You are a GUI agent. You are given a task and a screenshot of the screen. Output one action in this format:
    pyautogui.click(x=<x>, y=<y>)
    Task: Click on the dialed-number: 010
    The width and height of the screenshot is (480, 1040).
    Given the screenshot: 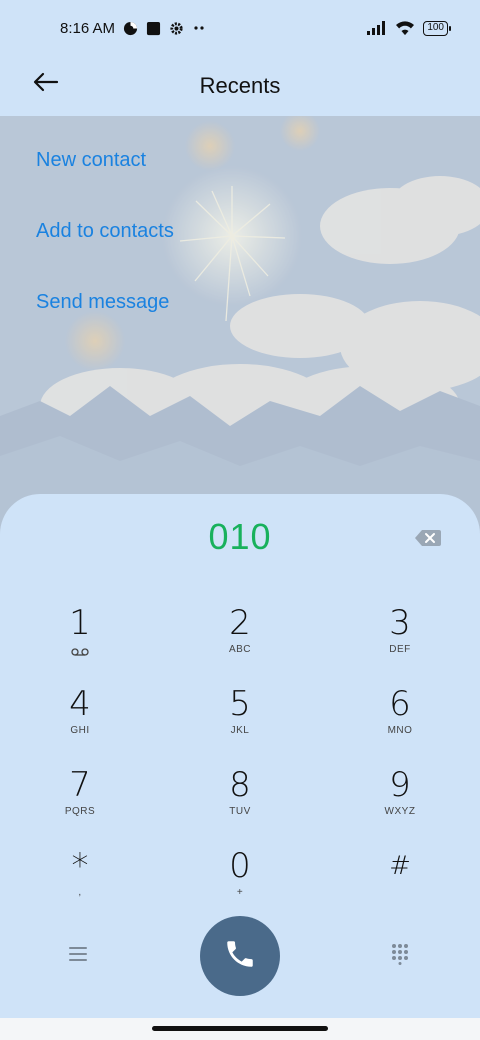 What is the action you would take?
    pyautogui.click(x=240, y=537)
    